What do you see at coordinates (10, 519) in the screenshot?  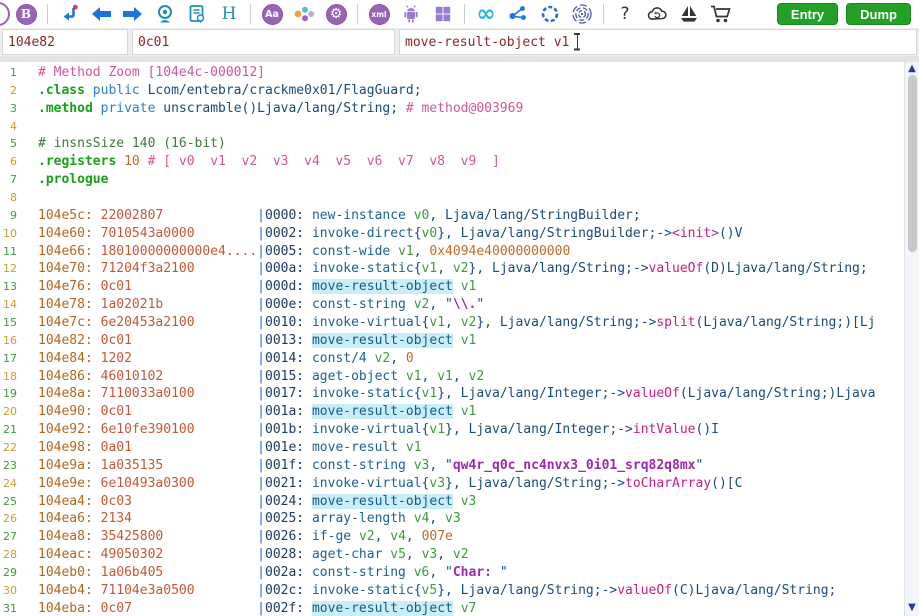 I see `line-number: 26` at bounding box center [10, 519].